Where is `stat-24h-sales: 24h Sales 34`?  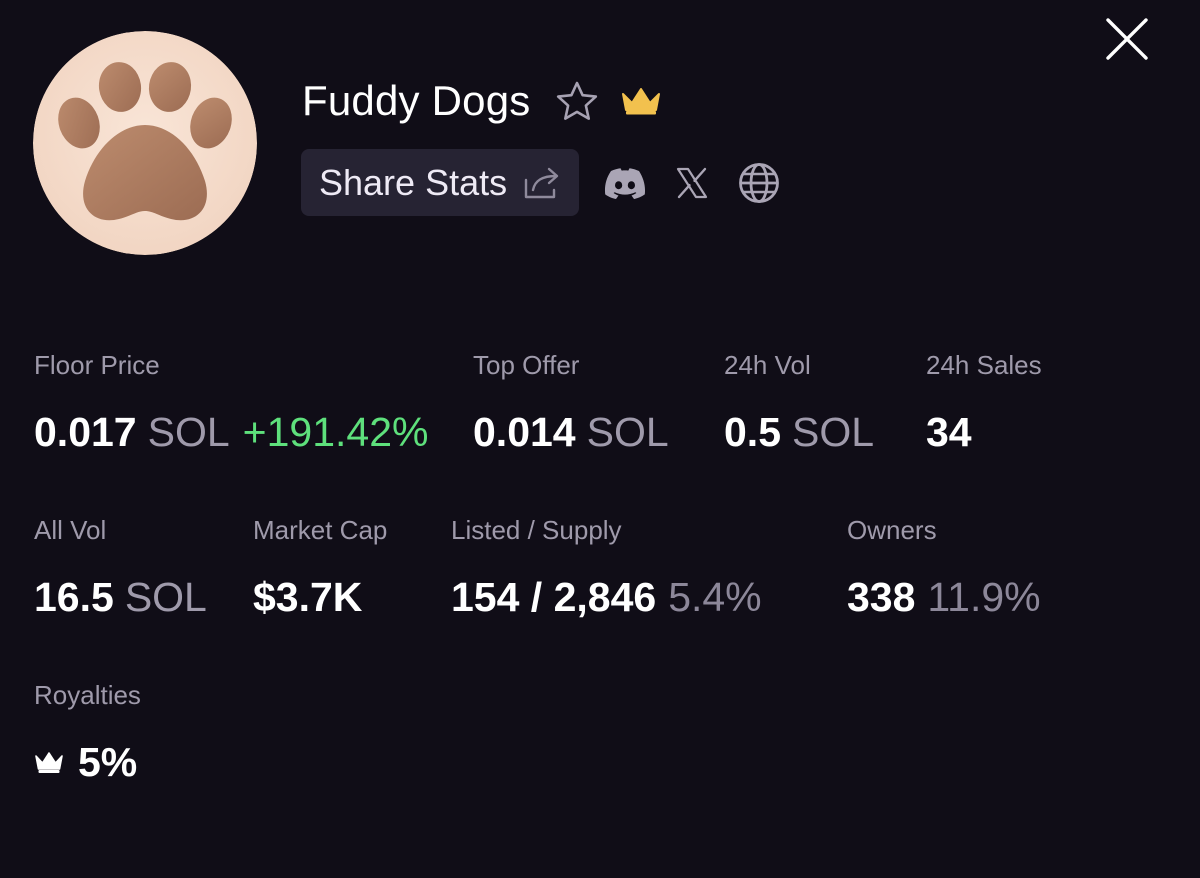 stat-24h-sales: 24h Sales 34 is located at coordinates (984, 402).